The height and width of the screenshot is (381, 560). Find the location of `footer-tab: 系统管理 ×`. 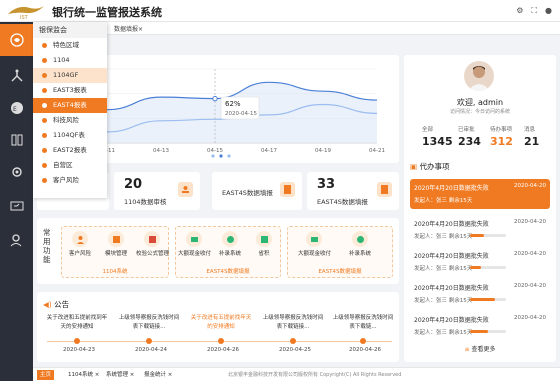

footer-tab: 系统管理 × is located at coordinates (120, 375).